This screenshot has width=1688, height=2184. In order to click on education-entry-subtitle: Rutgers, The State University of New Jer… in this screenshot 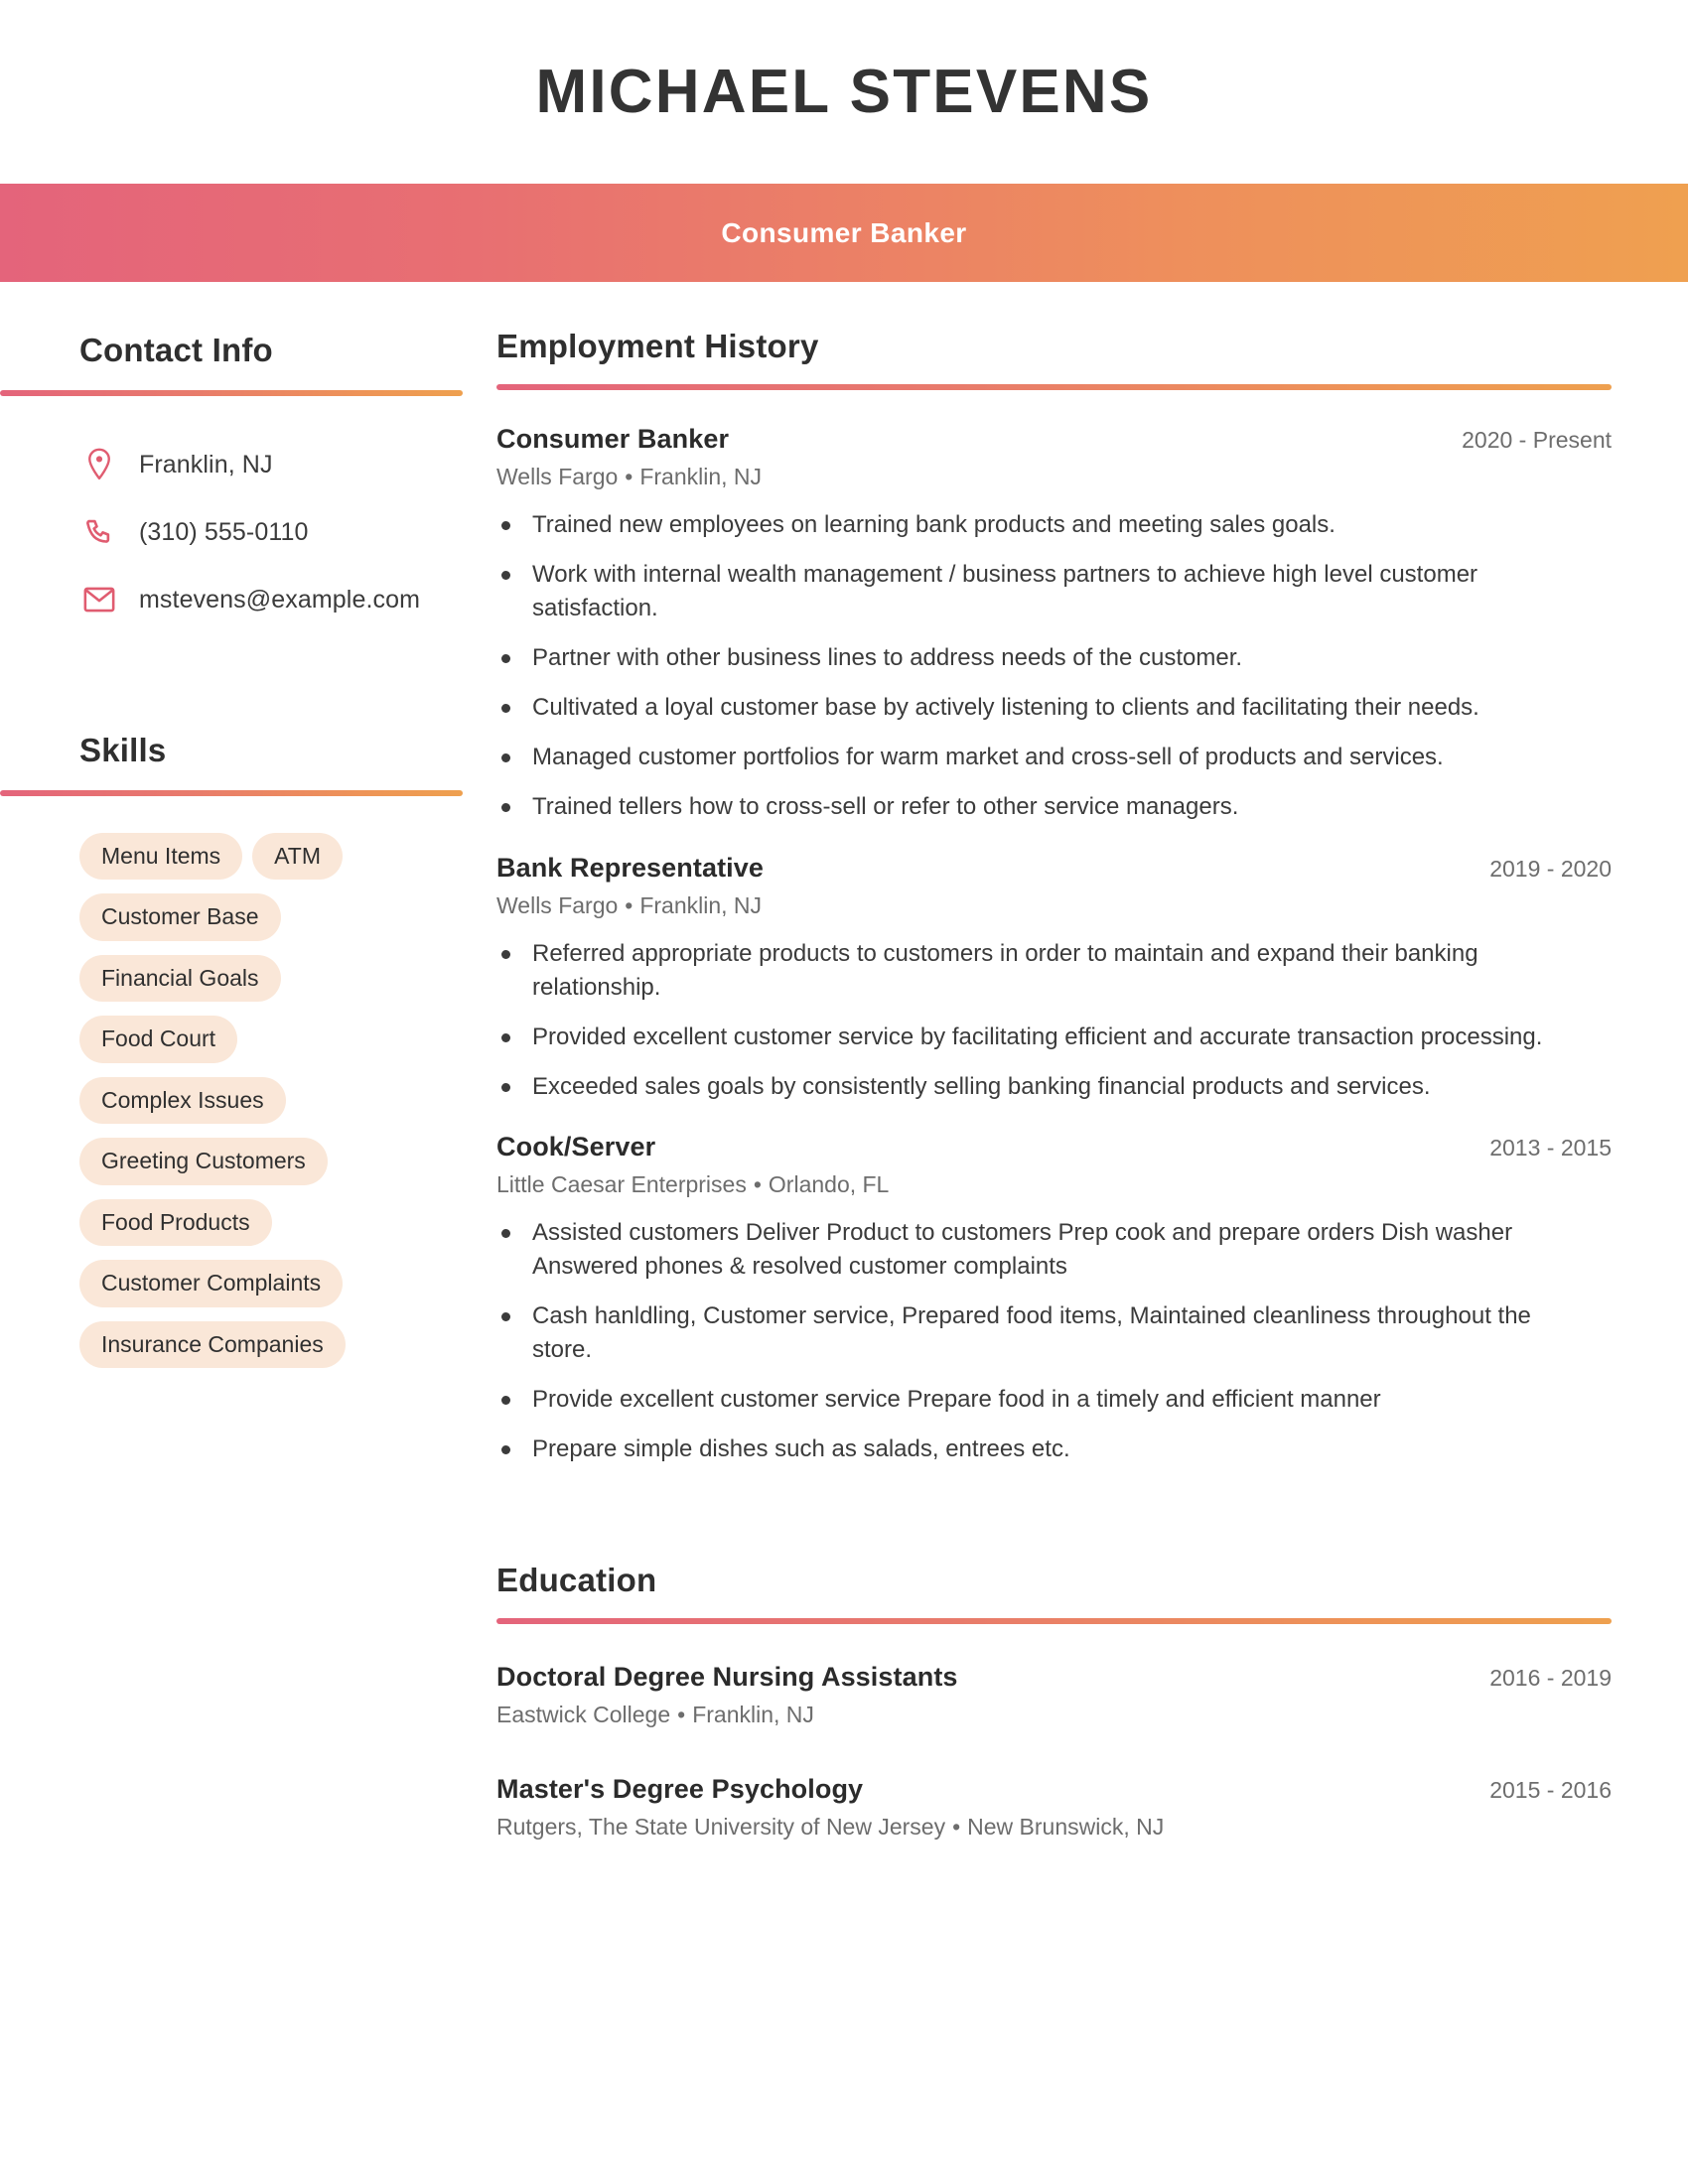, I will do `click(1054, 1827)`.